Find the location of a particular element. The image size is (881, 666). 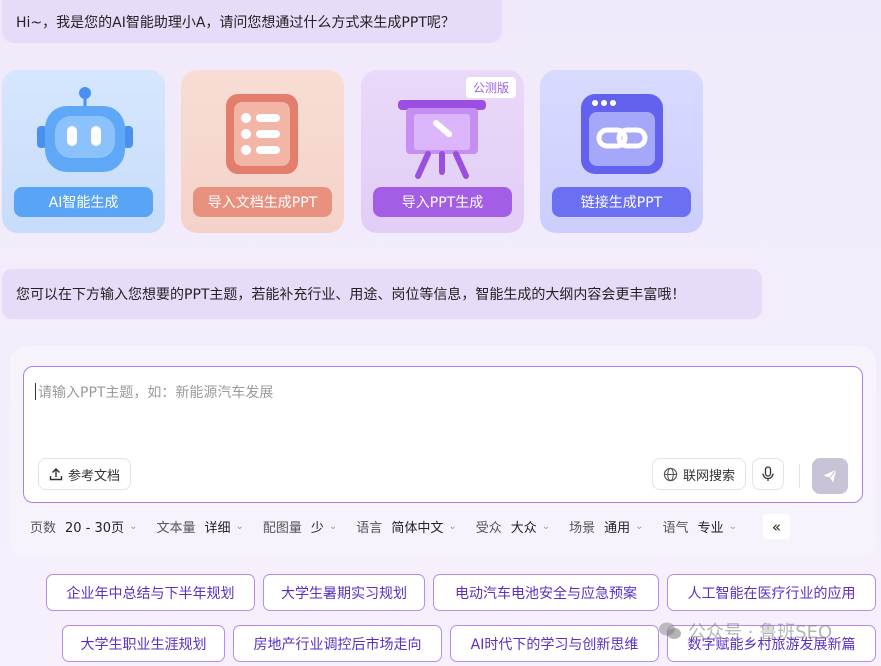

option-language: 语言 简体中文 ⌄ is located at coordinates (406, 526).